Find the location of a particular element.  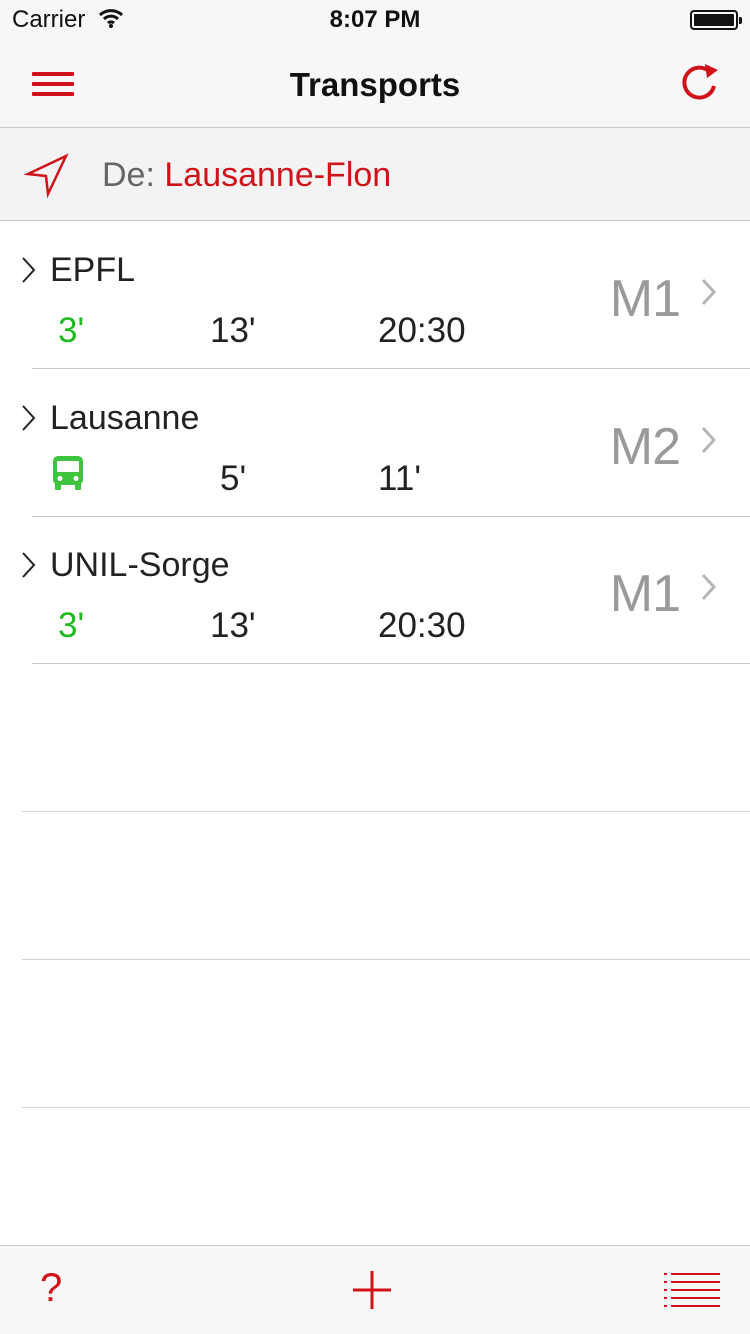

plus-icon is located at coordinates (372, 1290).